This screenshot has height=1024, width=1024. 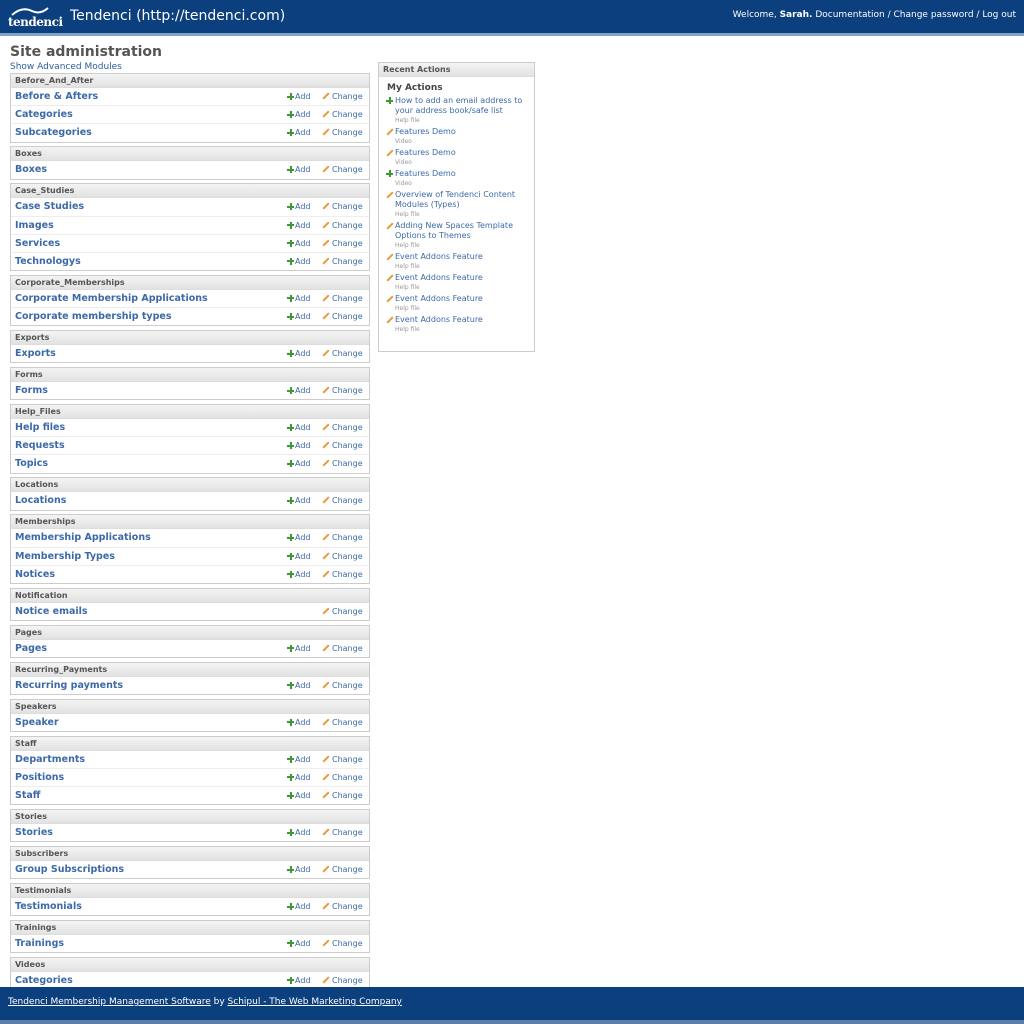 I want to click on model-link-group-subscriptions: Group Subscriptions, so click(x=69, y=869).